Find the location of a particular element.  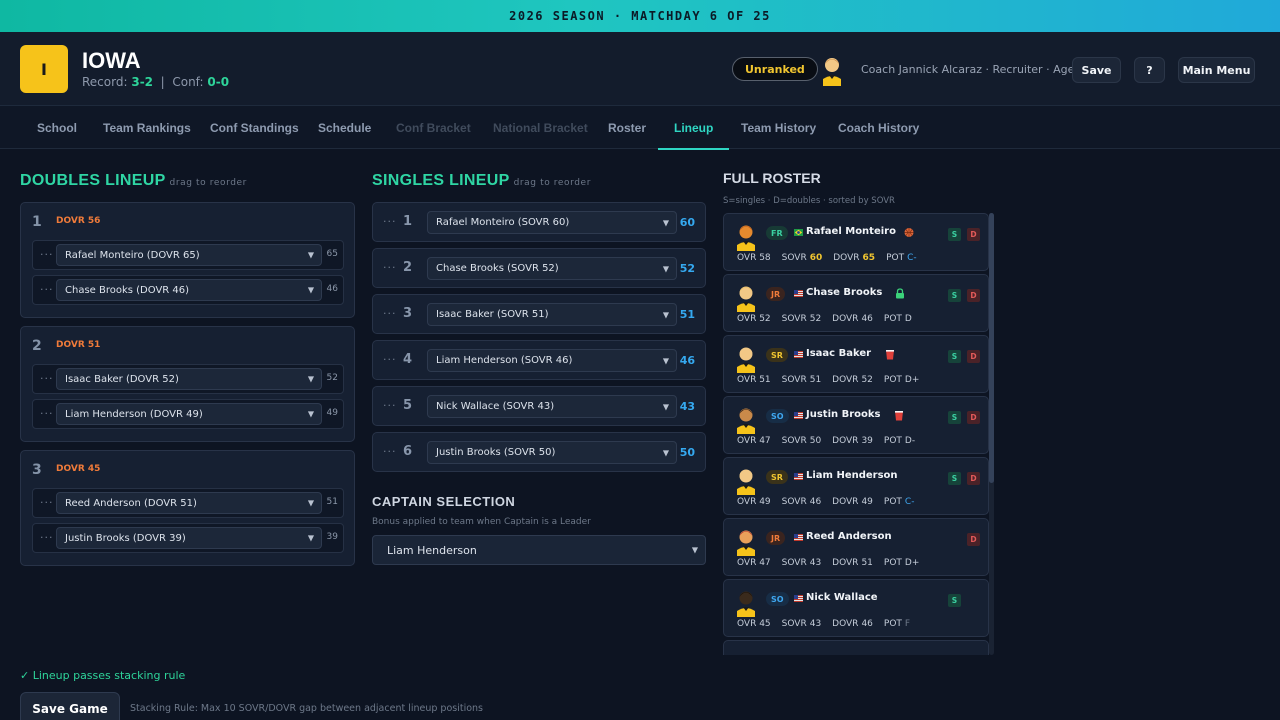

singles-position: 4 is located at coordinates (408, 359).